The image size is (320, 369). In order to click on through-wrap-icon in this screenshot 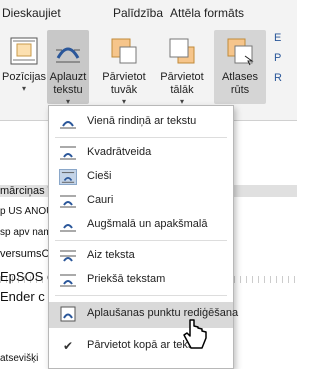, I will do `click(68, 201)`.